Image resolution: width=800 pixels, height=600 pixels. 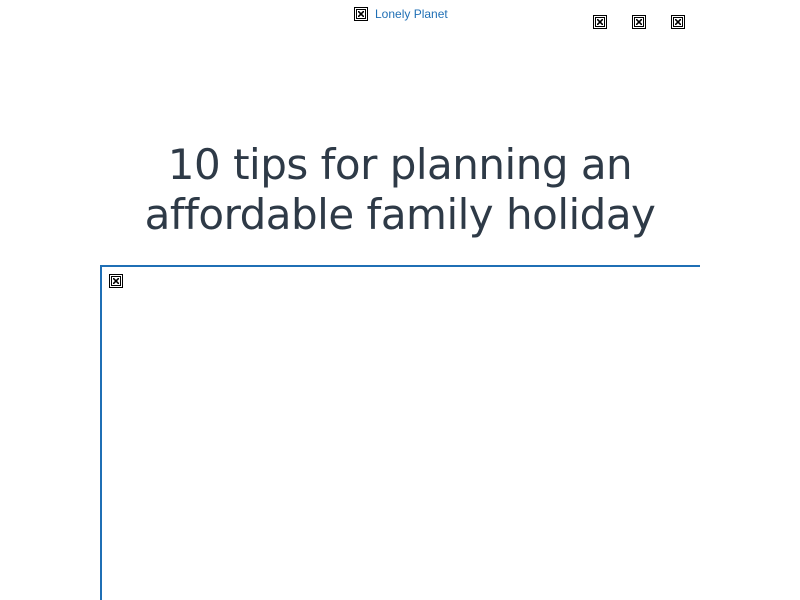 I want to click on logo-broken-image-icon, so click(x=361, y=14).